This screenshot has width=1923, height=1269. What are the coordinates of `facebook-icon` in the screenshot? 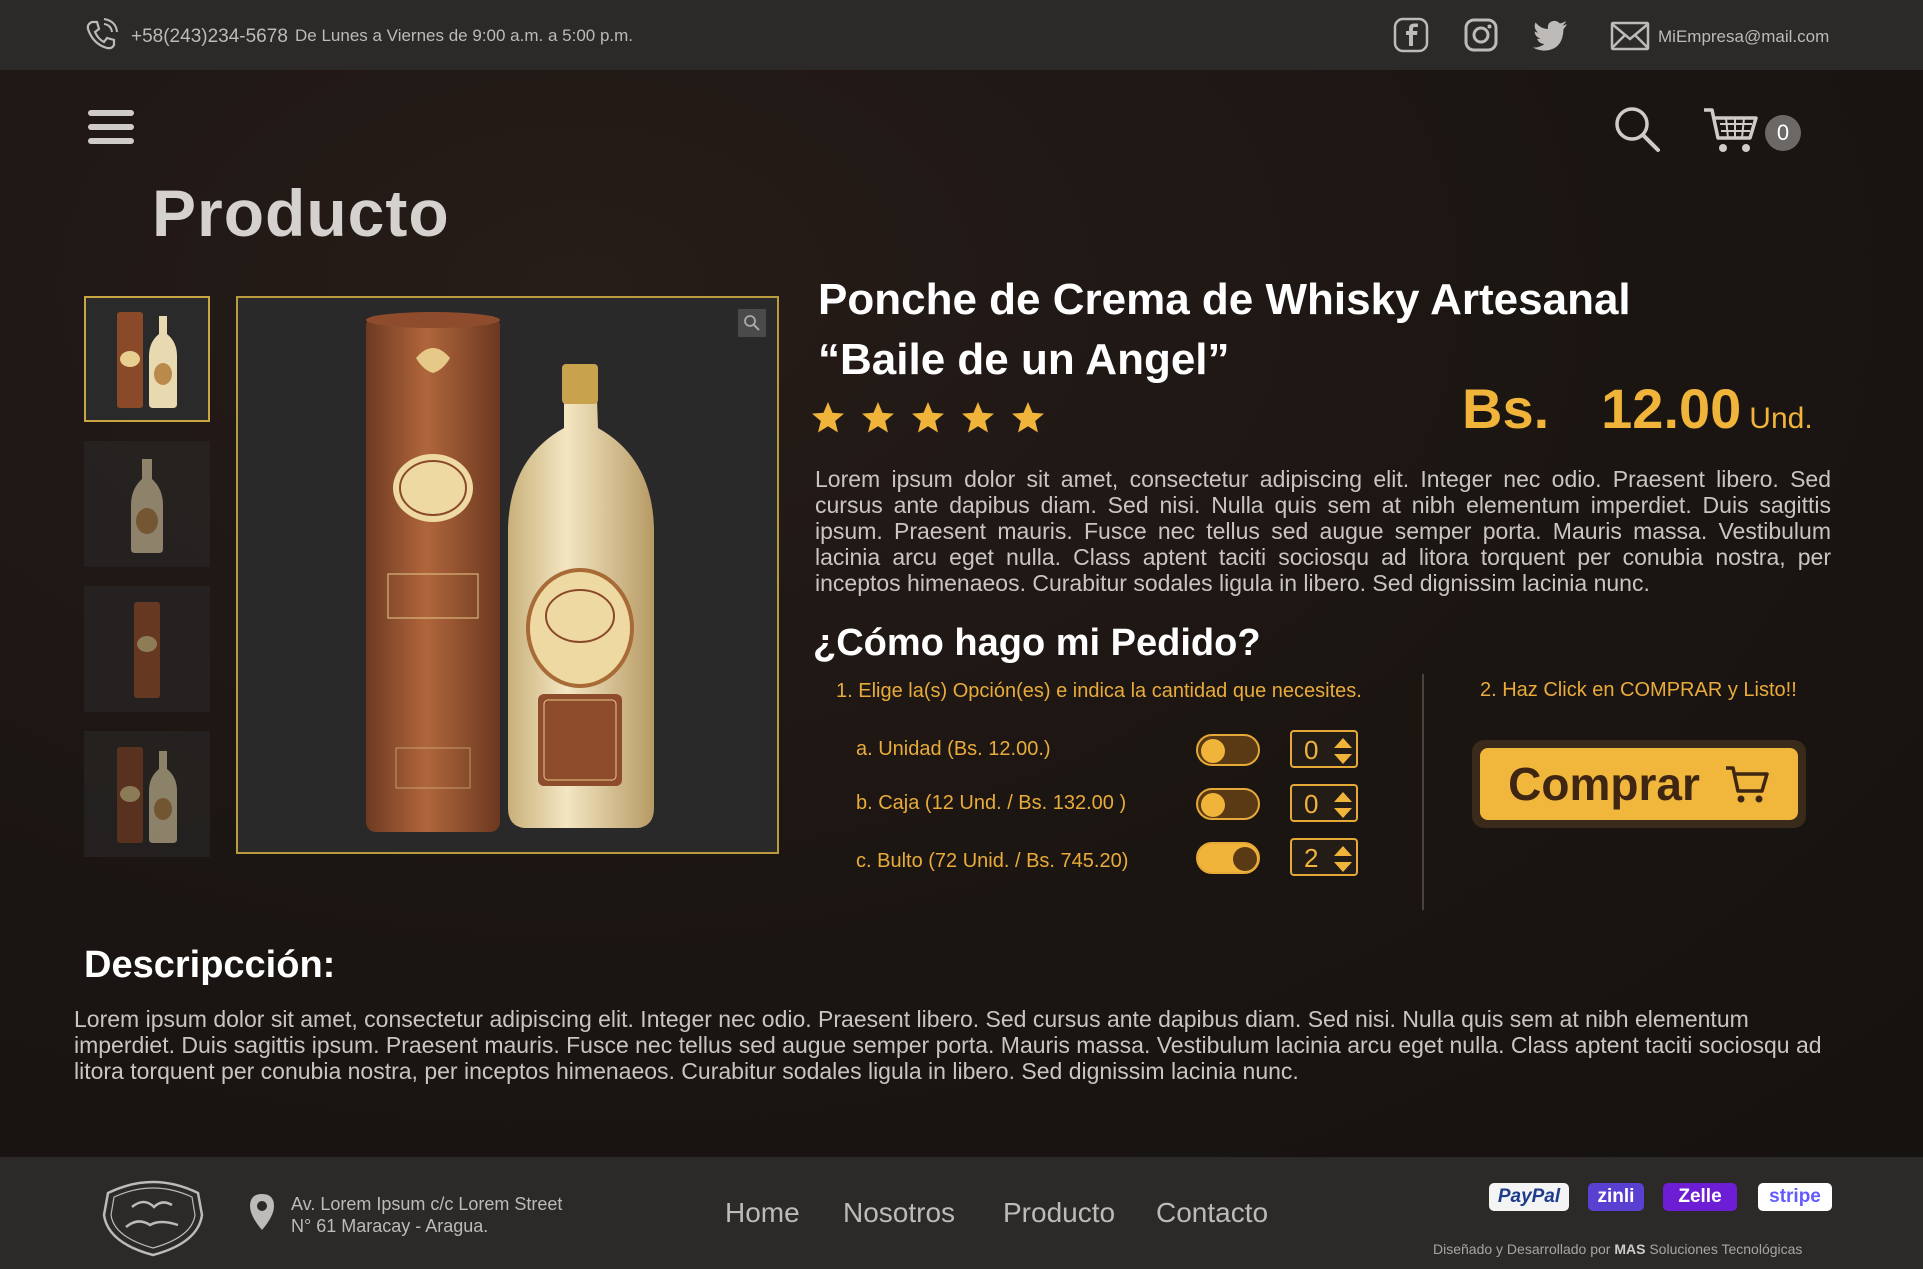 It's located at (1411, 35).